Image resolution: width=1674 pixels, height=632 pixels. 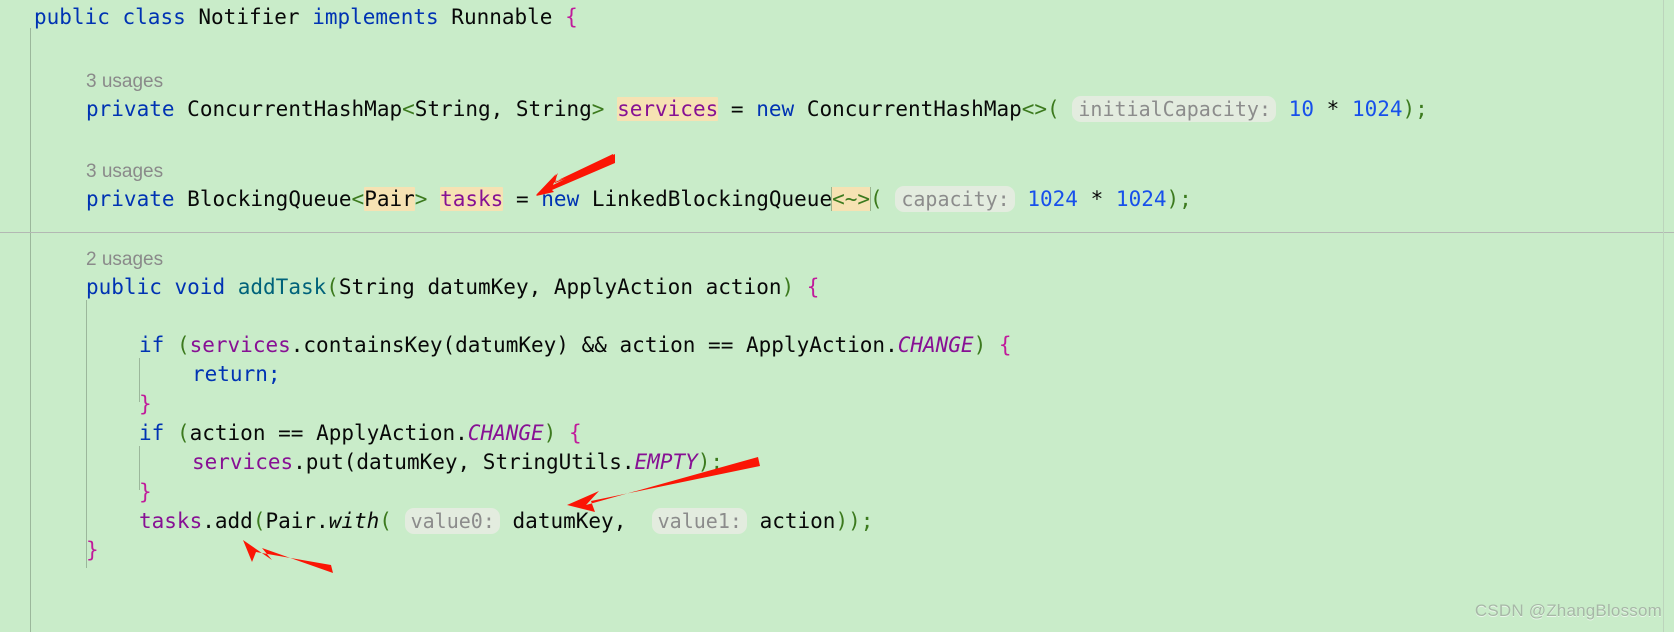 What do you see at coordinates (81, 170) in the screenshot?
I see `usages-hint-tasks: 3 usages` at bounding box center [81, 170].